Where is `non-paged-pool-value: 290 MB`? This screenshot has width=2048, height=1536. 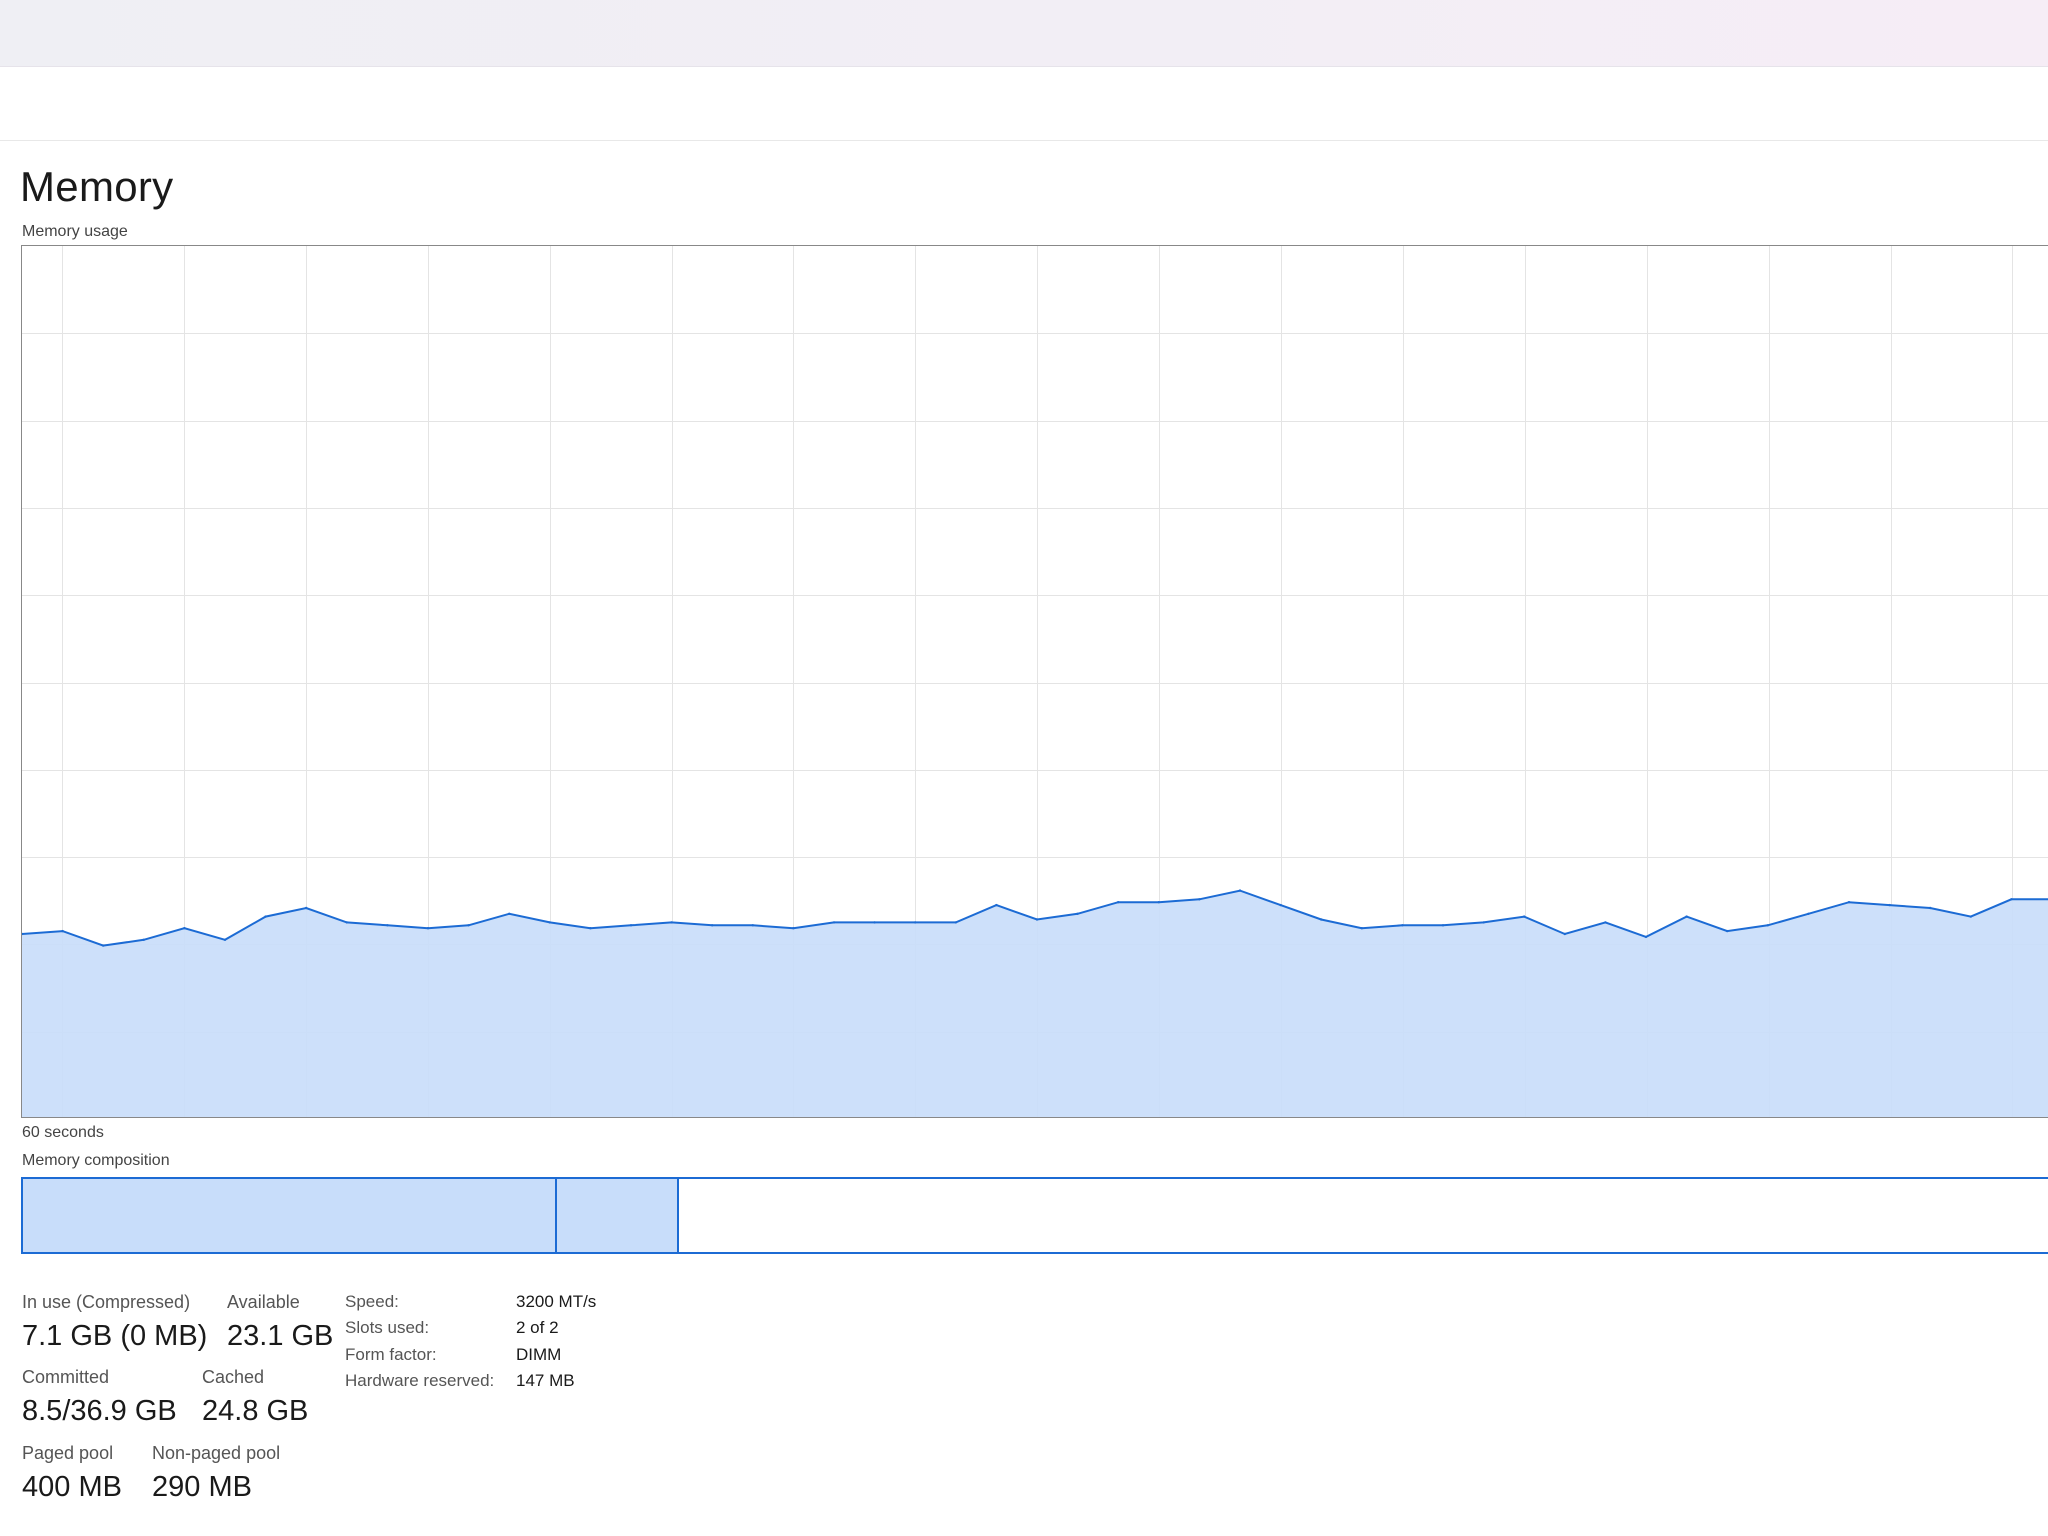 non-paged-pool-value: 290 MB is located at coordinates (202, 1487).